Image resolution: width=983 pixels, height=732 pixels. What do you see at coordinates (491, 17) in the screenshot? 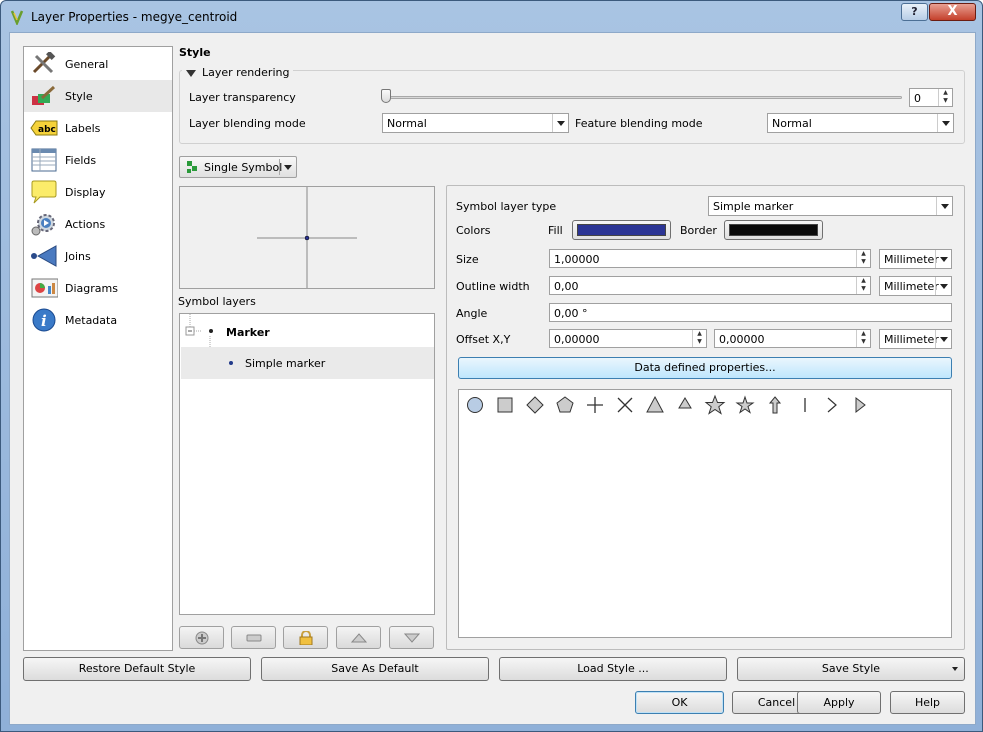
I see `title-bar: Layer Properties - megye_centroid ? X` at bounding box center [491, 17].